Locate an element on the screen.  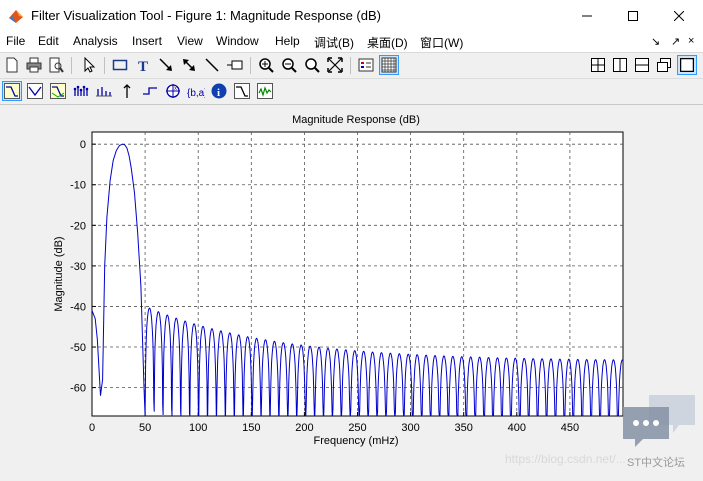
full-view-icon is located at coordinates (335, 65).